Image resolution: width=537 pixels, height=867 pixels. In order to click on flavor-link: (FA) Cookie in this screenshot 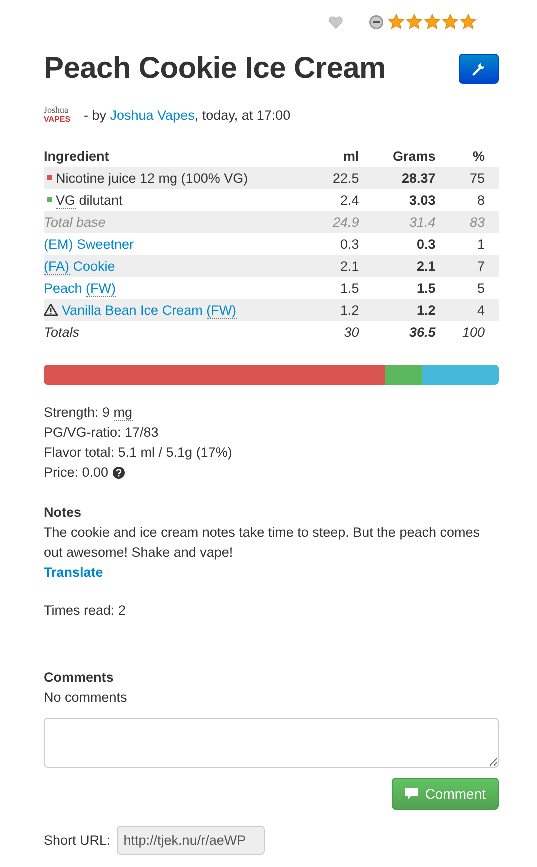, I will do `click(80, 266)`.